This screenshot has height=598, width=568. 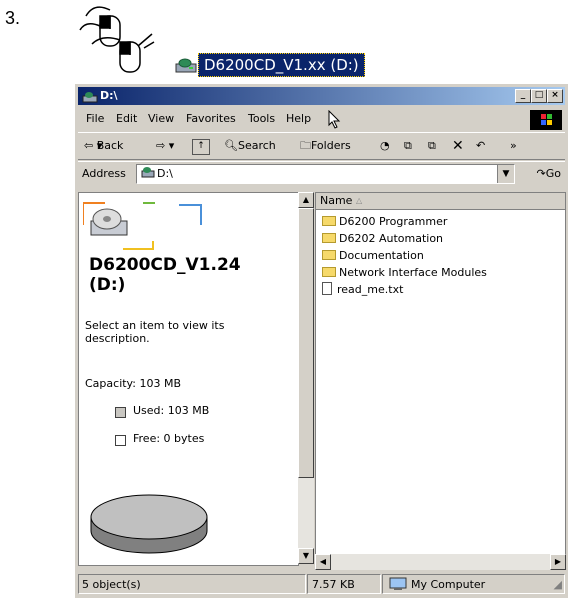 I want to click on status-size-panel: 7.57 KB, so click(x=344, y=584).